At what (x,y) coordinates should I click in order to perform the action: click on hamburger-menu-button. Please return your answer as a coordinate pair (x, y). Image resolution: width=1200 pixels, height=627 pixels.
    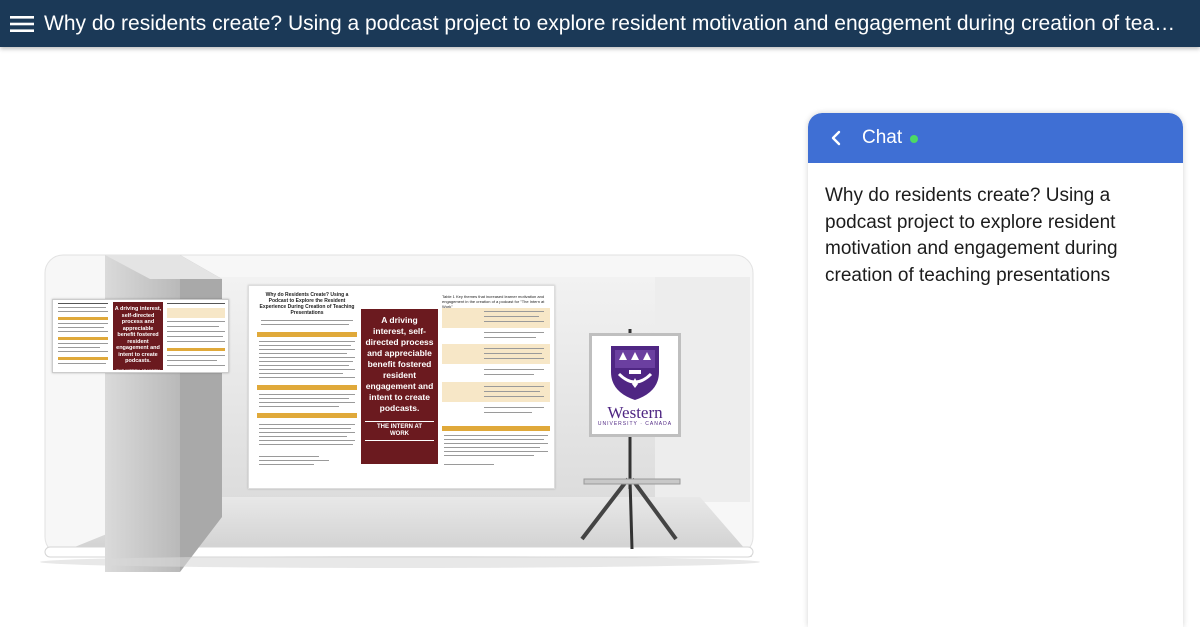
    Looking at the image, I should click on (22, 23).